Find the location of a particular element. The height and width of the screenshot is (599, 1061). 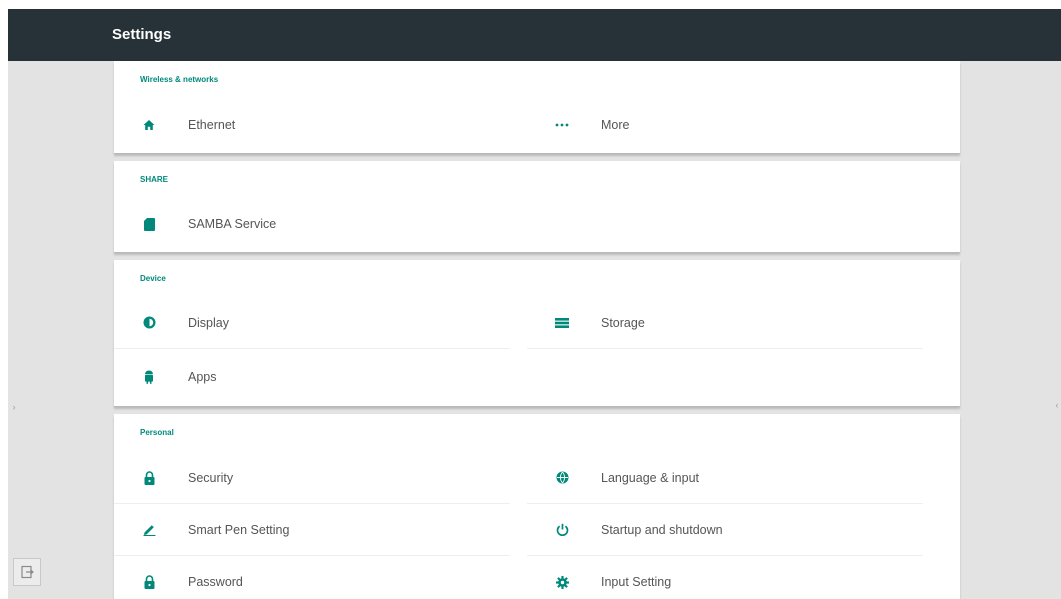

settings-item-apps: Apps is located at coordinates (312, 377).